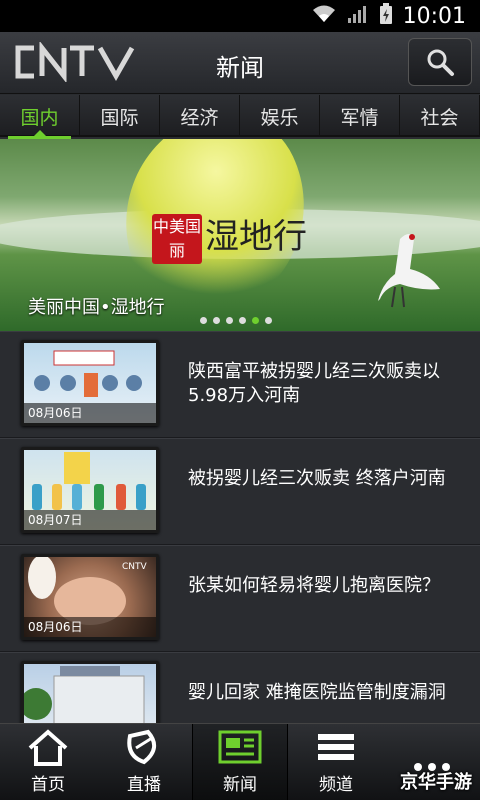 The width and height of the screenshot is (480, 800). What do you see at coordinates (317, 692) in the screenshot?
I see `news-headline: 婴儿回家 难掩医院监管制度漏洞` at bounding box center [317, 692].